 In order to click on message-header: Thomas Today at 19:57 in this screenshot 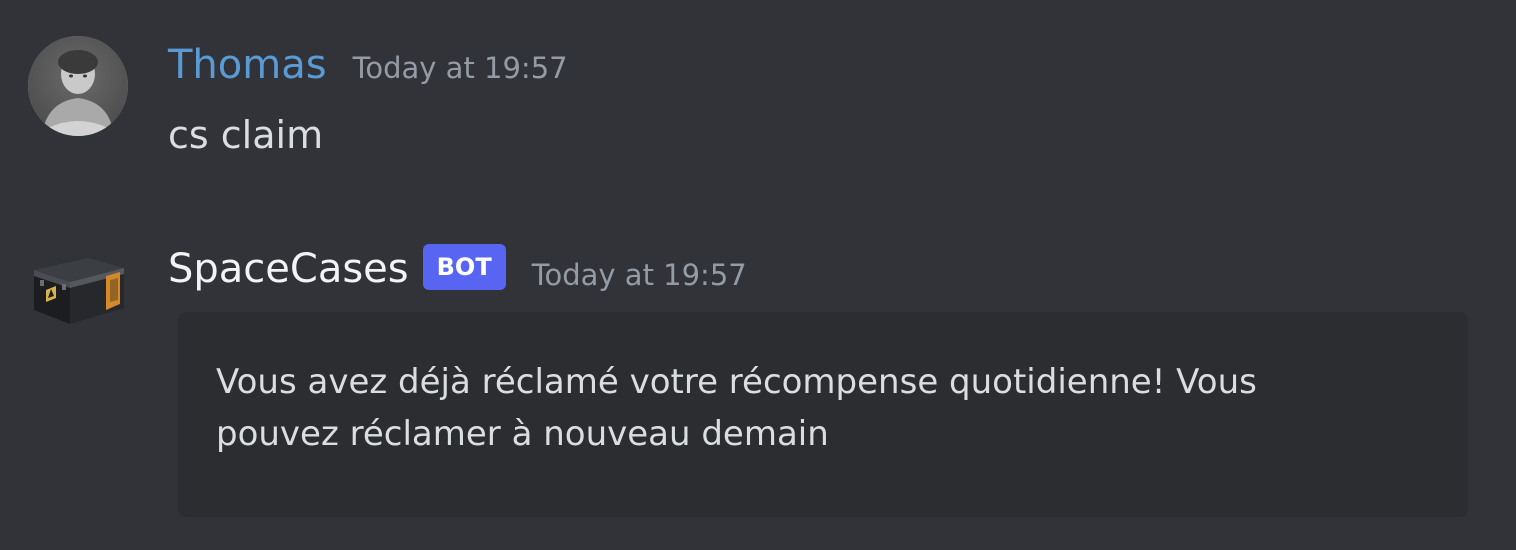, I will do `click(368, 65)`.